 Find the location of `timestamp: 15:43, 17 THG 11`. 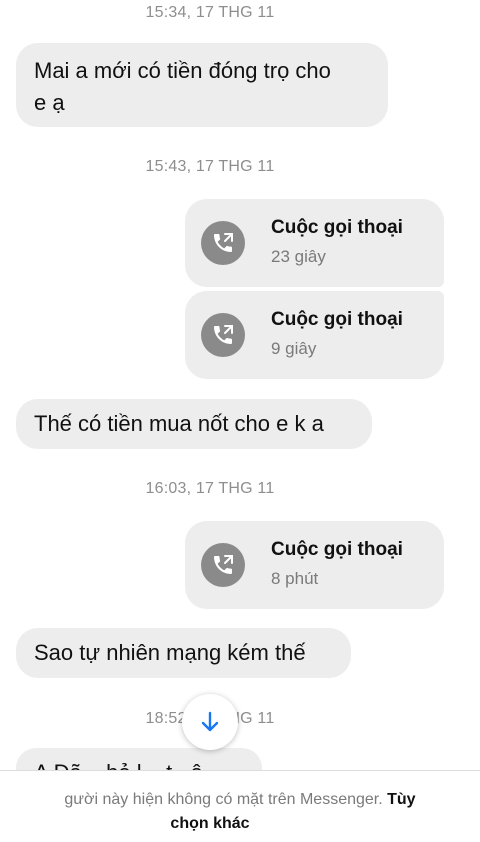

timestamp: 15:43, 17 THG 11 is located at coordinates (210, 166).